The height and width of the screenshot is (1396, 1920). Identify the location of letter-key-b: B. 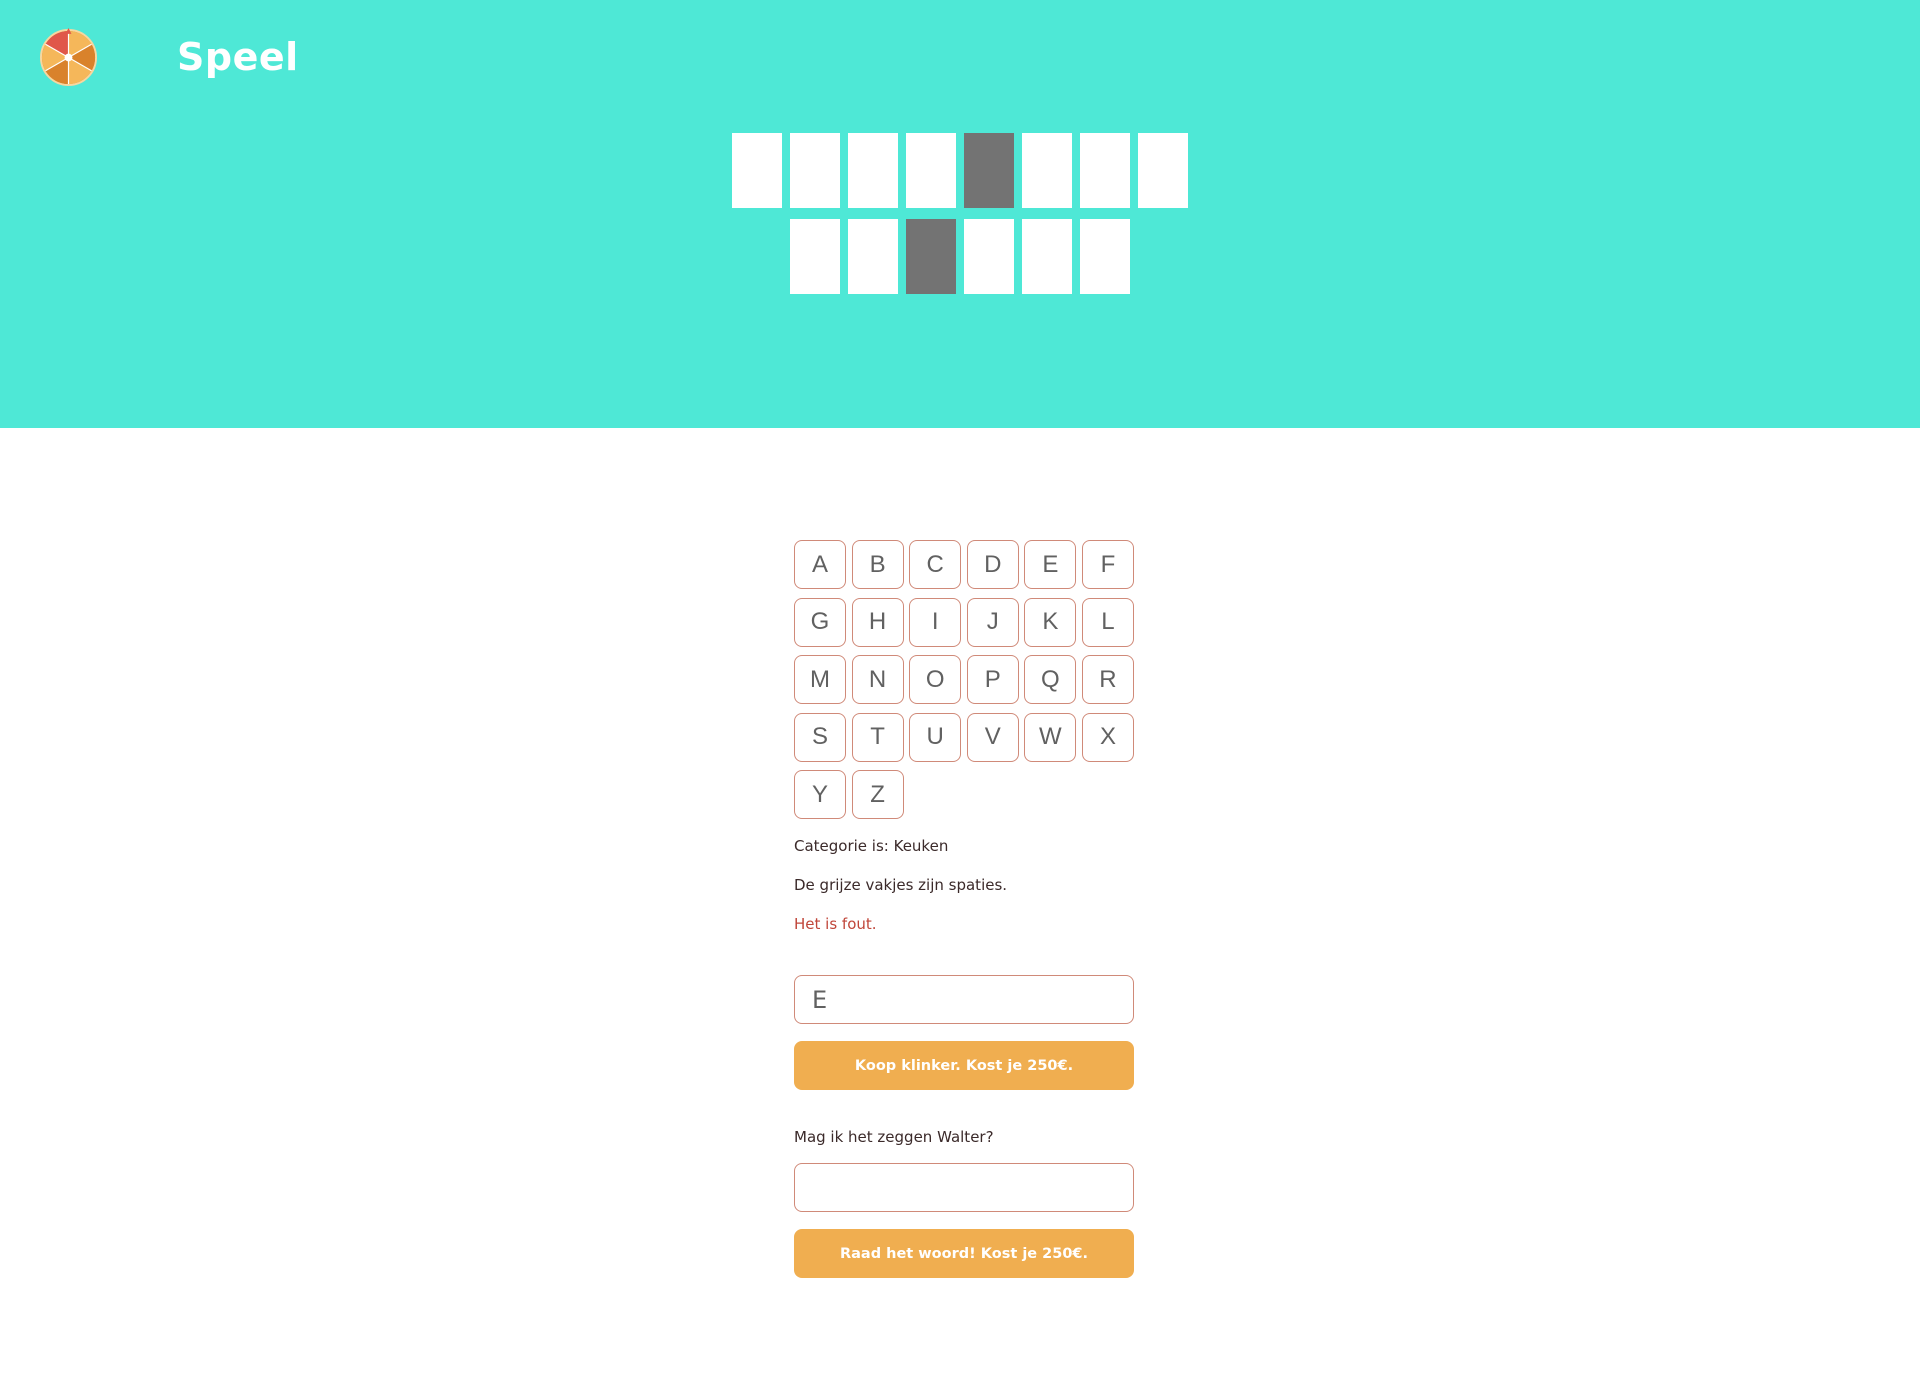
(877, 564).